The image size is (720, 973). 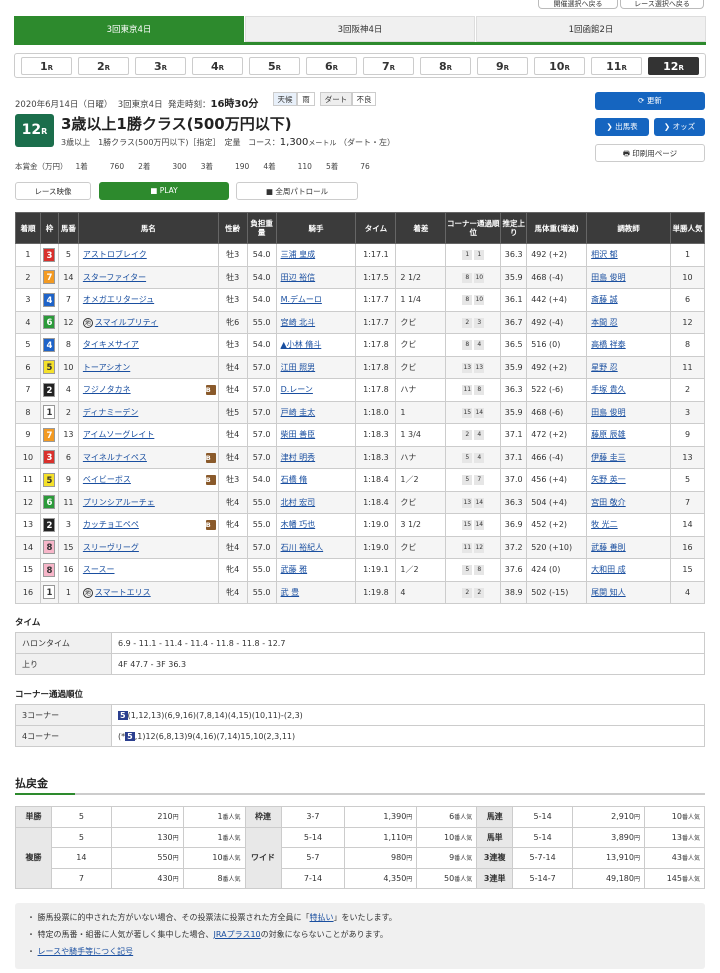 What do you see at coordinates (364, 99) in the screenshot?
I see `track-condition: 不良` at bounding box center [364, 99].